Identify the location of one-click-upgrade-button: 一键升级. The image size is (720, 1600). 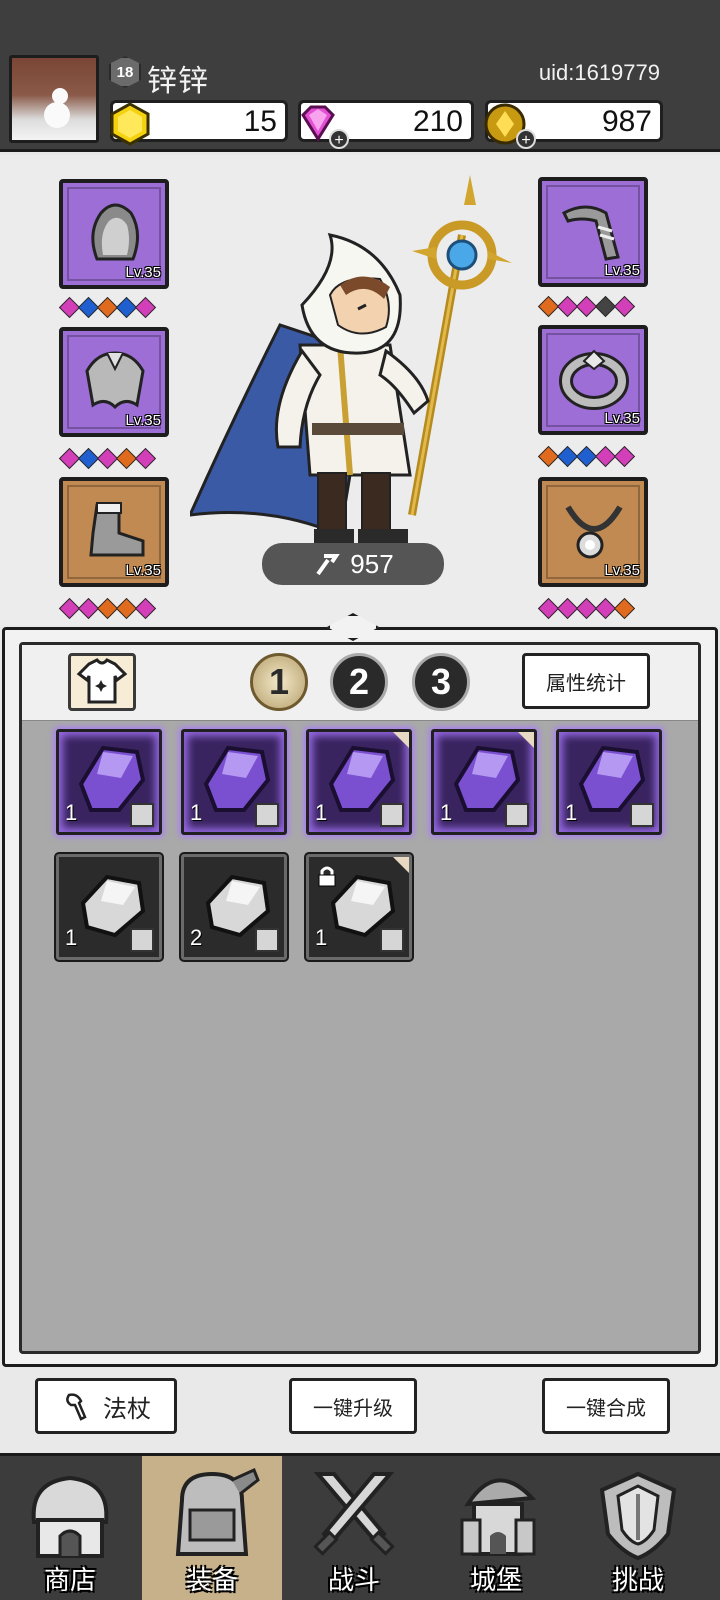
(353, 1406).